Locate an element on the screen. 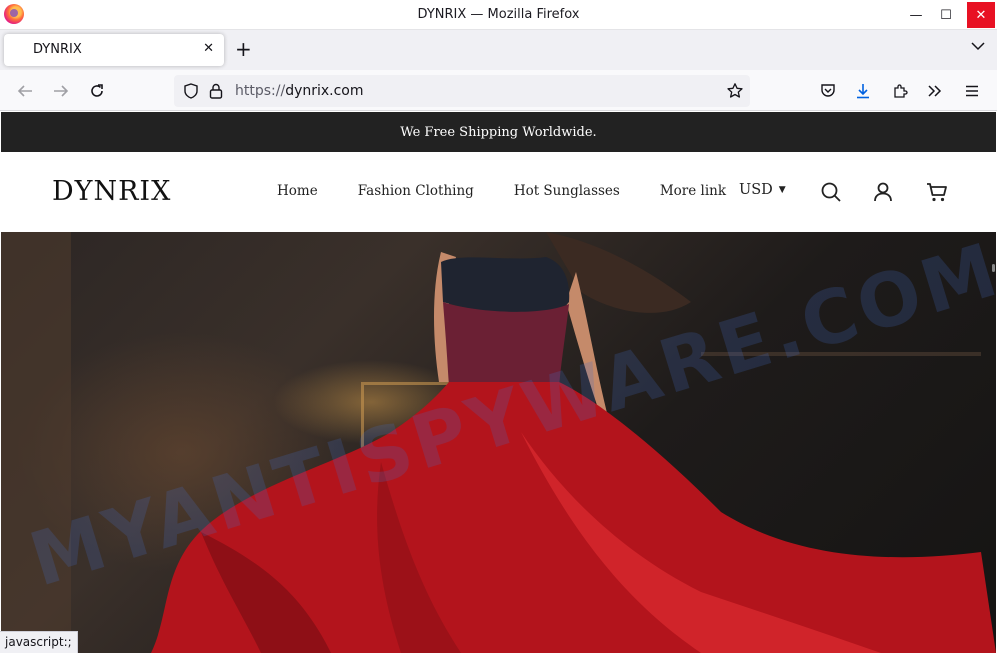 The height and width of the screenshot is (653, 997). extensions-icon is located at coordinates (900, 91).